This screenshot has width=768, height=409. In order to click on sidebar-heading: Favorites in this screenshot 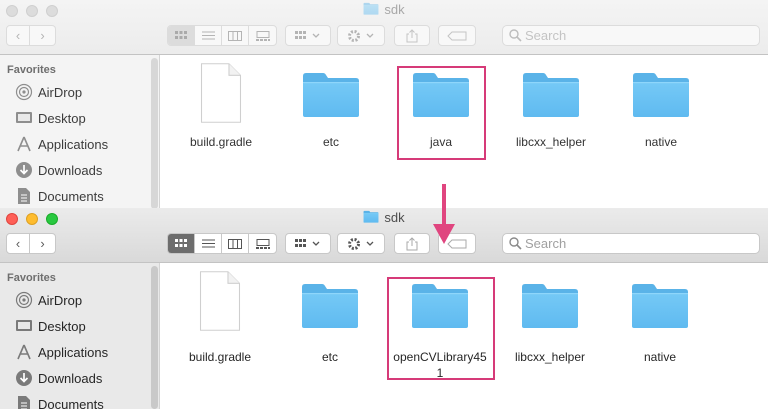, I will do `click(31, 278)`.